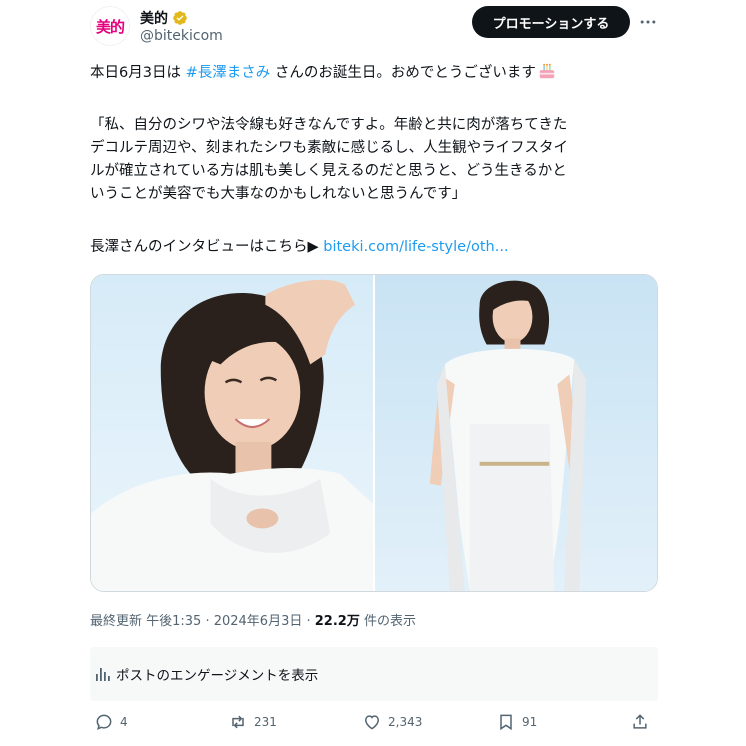  I want to click on quote-line-1: 「私、自分のシワや法令線も好きなんですよ。年齢と共に肉が落ちてきた, so click(329, 125).